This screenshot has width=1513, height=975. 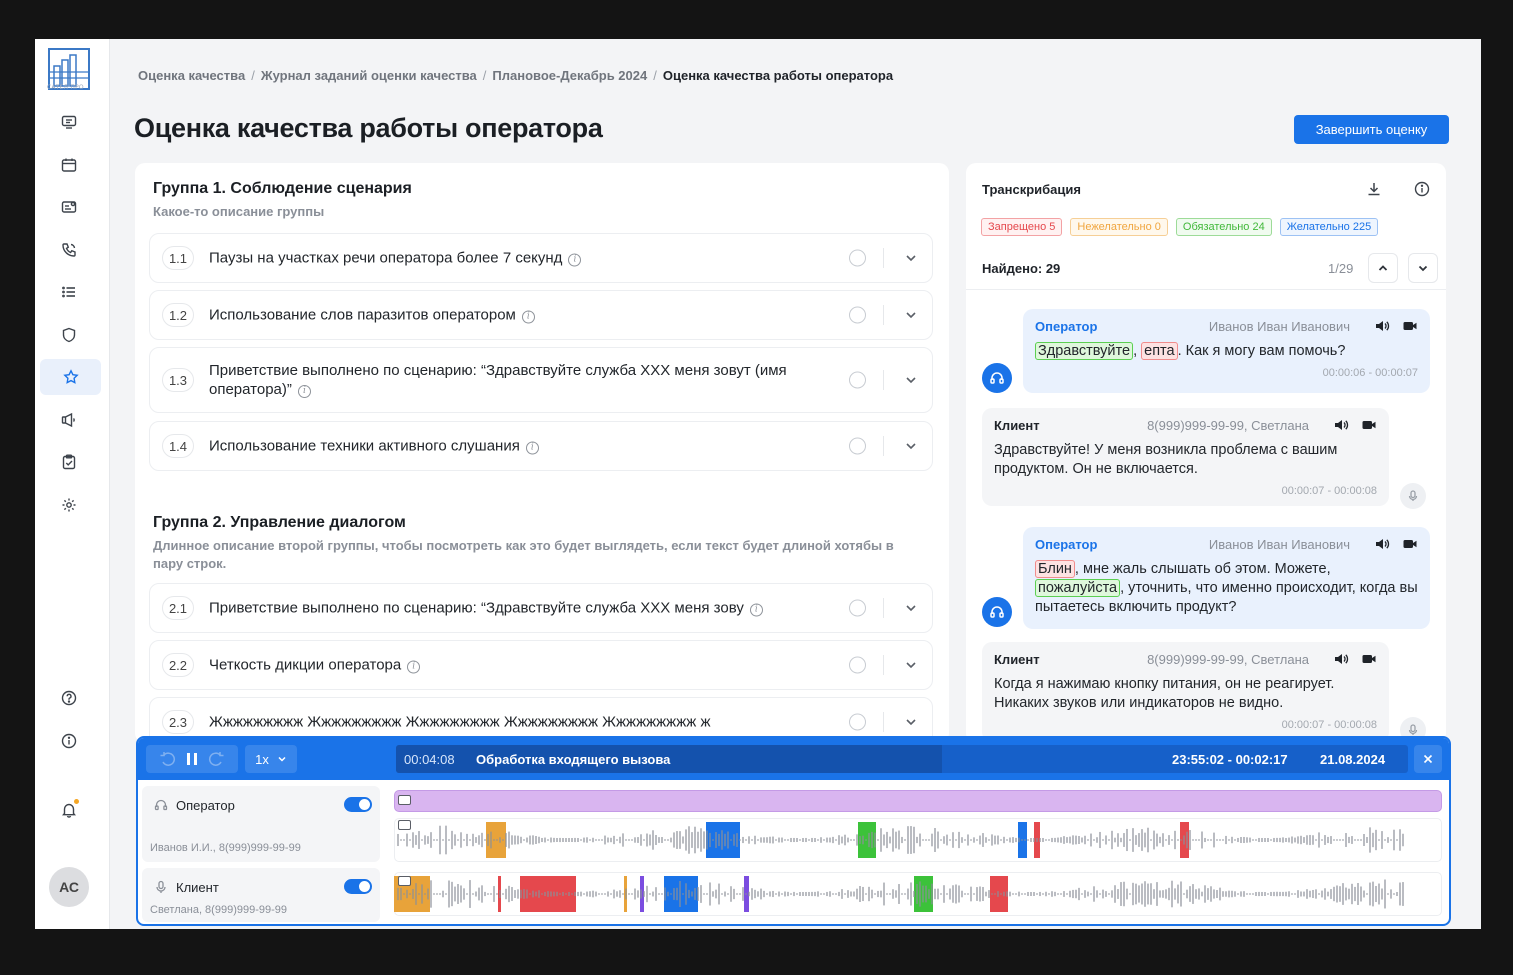 I want to click on nav-quality, so click(x=70, y=377).